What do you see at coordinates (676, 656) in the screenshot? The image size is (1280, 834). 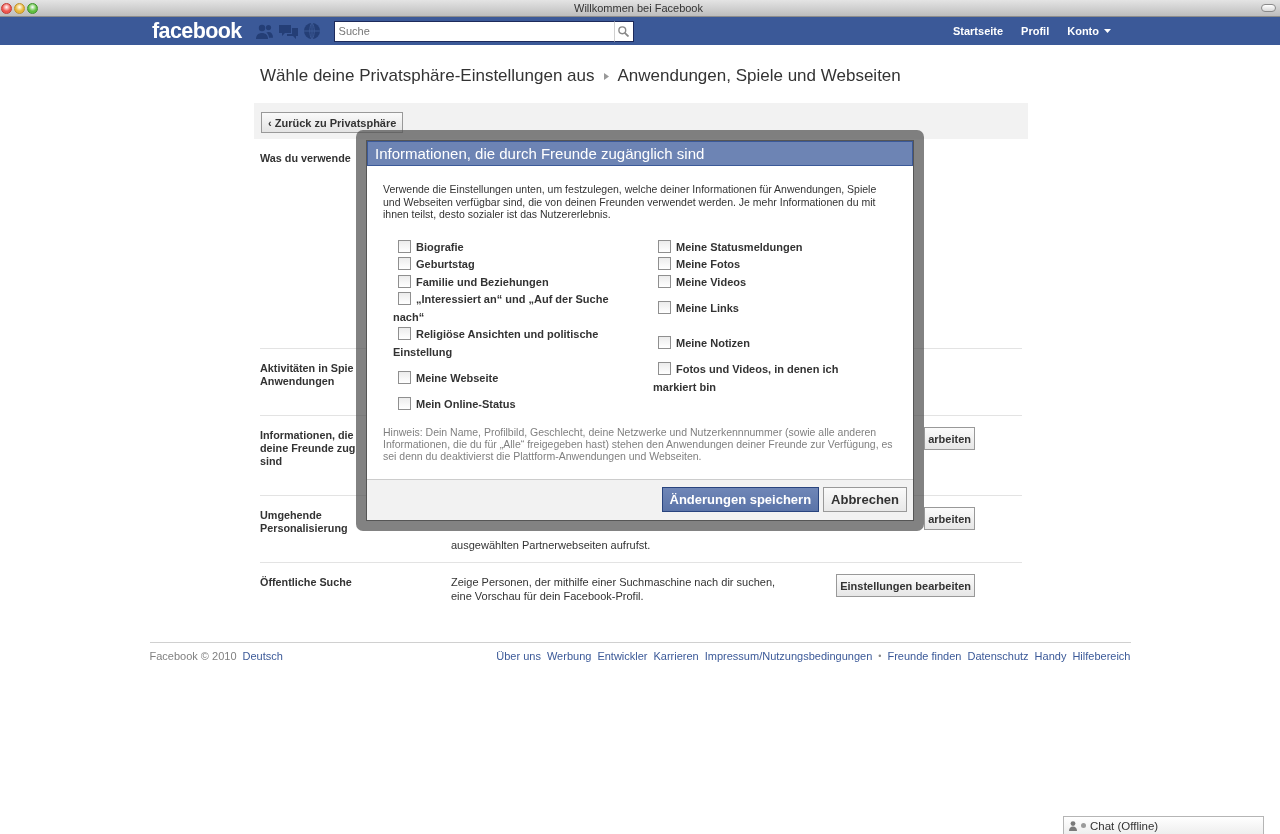 I see `footer-link: Karrieren` at bounding box center [676, 656].